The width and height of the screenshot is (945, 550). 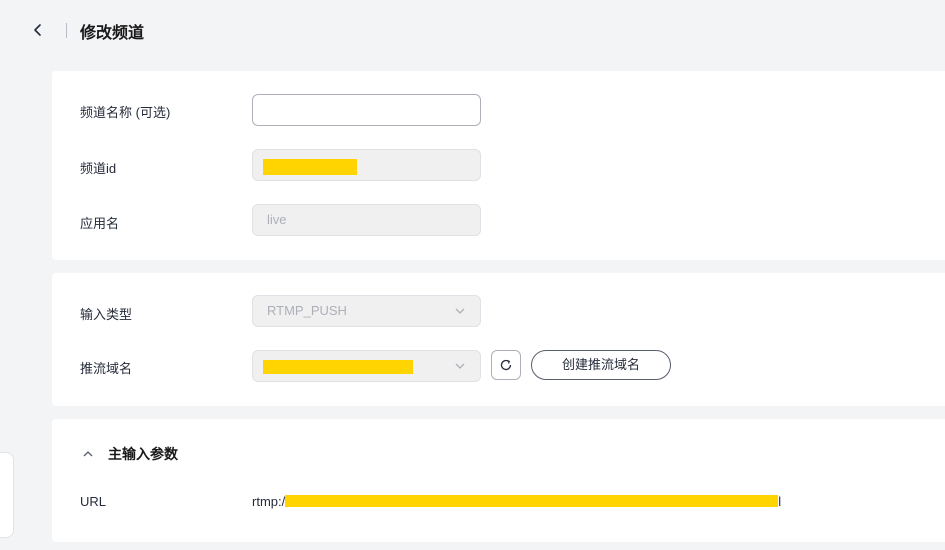 I want to click on url-suffix: l, so click(x=780, y=501).